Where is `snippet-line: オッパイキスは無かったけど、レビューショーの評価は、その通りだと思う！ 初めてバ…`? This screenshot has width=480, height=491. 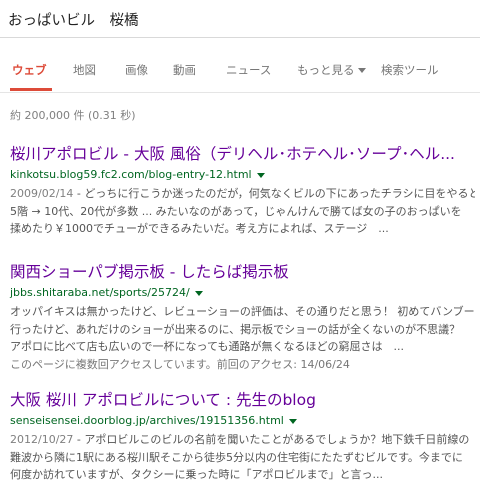 snippet-line: オッパイキスは無かったけど、レビューショーの評価は、その通りだと思う！ 初めてバ… is located at coordinates (242, 311).